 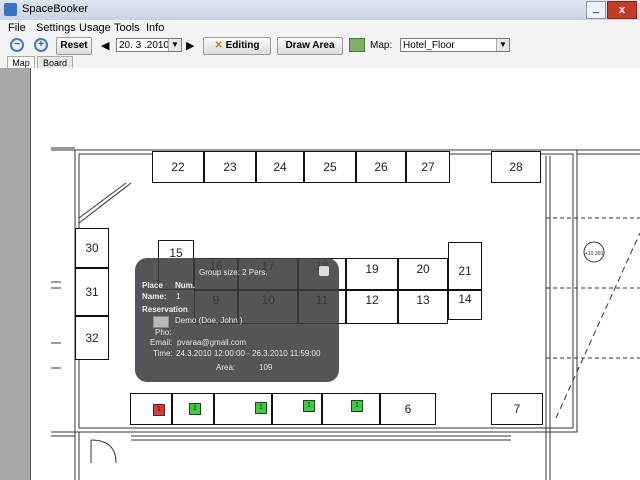 What do you see at coordinates (324, 271) in the screenshot?
I see `close-icon` at bounding box center [324, 271].